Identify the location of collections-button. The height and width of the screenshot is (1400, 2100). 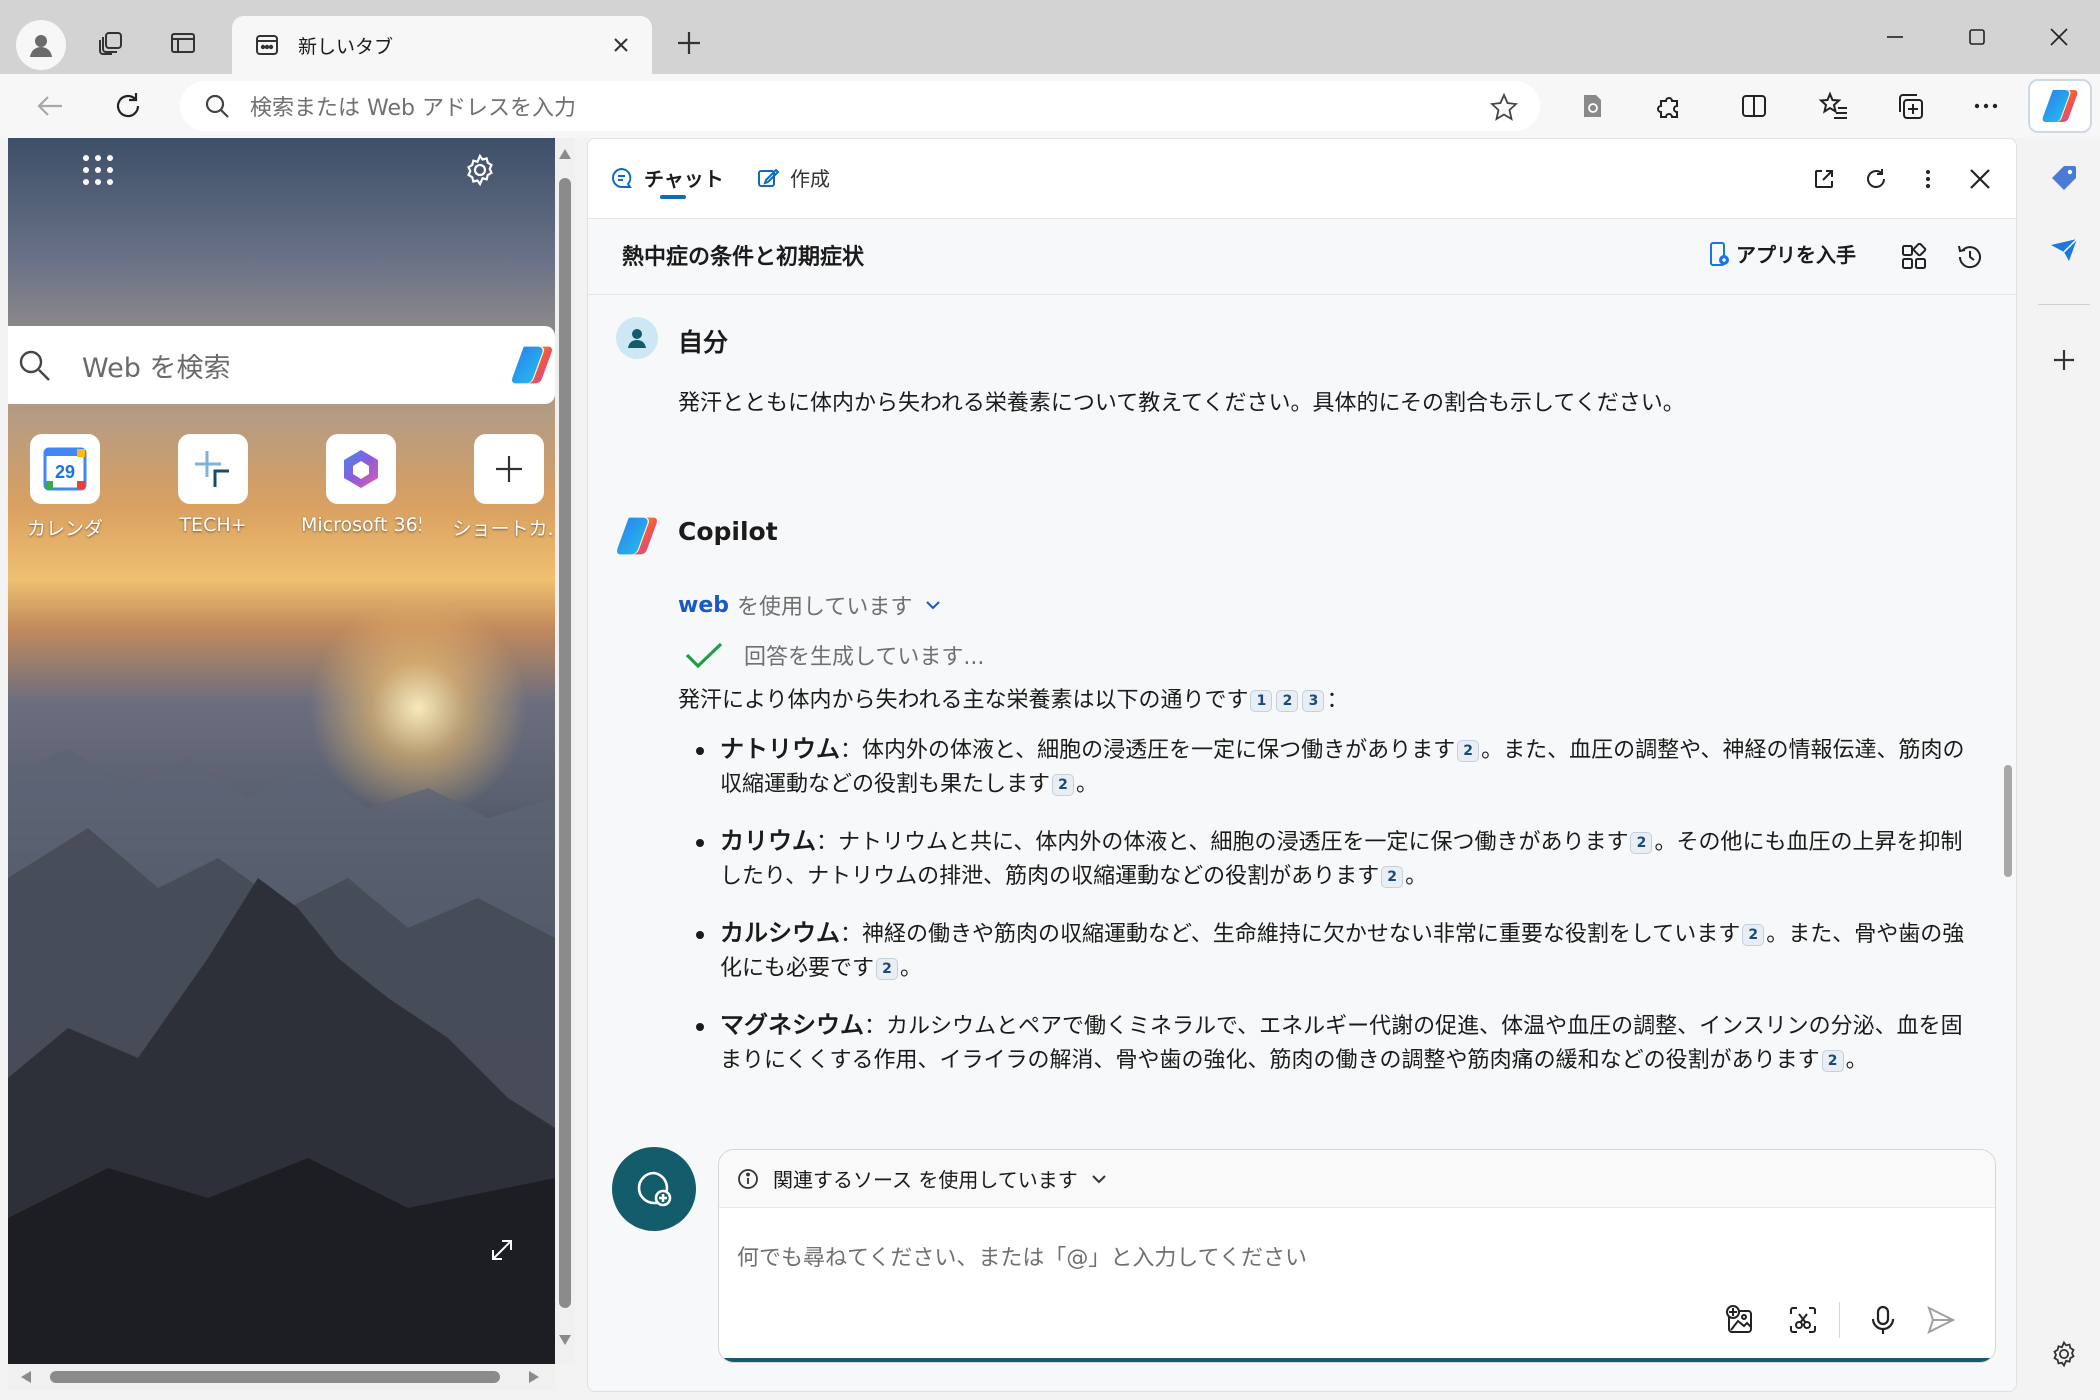
(1910, 106).